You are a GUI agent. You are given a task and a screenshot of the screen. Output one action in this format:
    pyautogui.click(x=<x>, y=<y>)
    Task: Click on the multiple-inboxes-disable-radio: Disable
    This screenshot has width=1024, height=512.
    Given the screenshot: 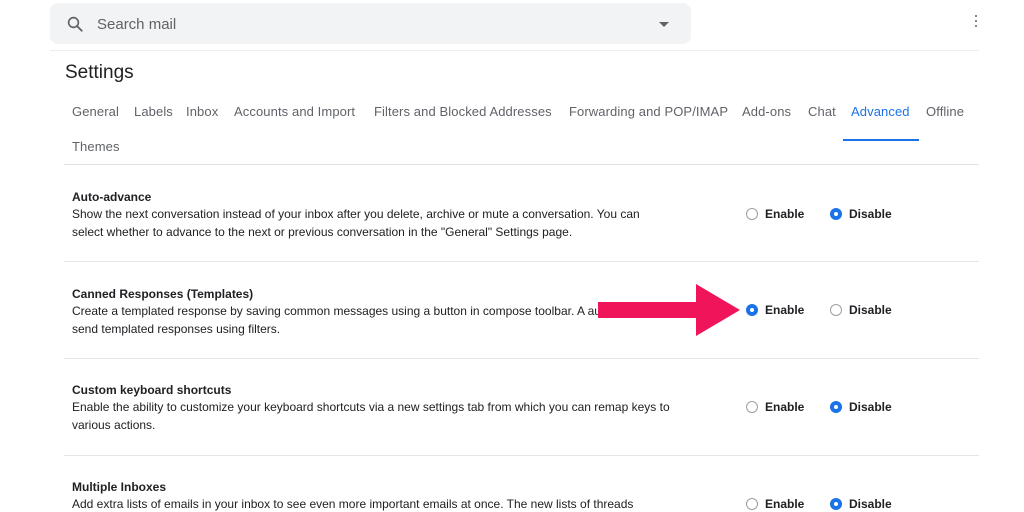 What is the action you would take?
    pyautogui.click(x=861, y=504)
    